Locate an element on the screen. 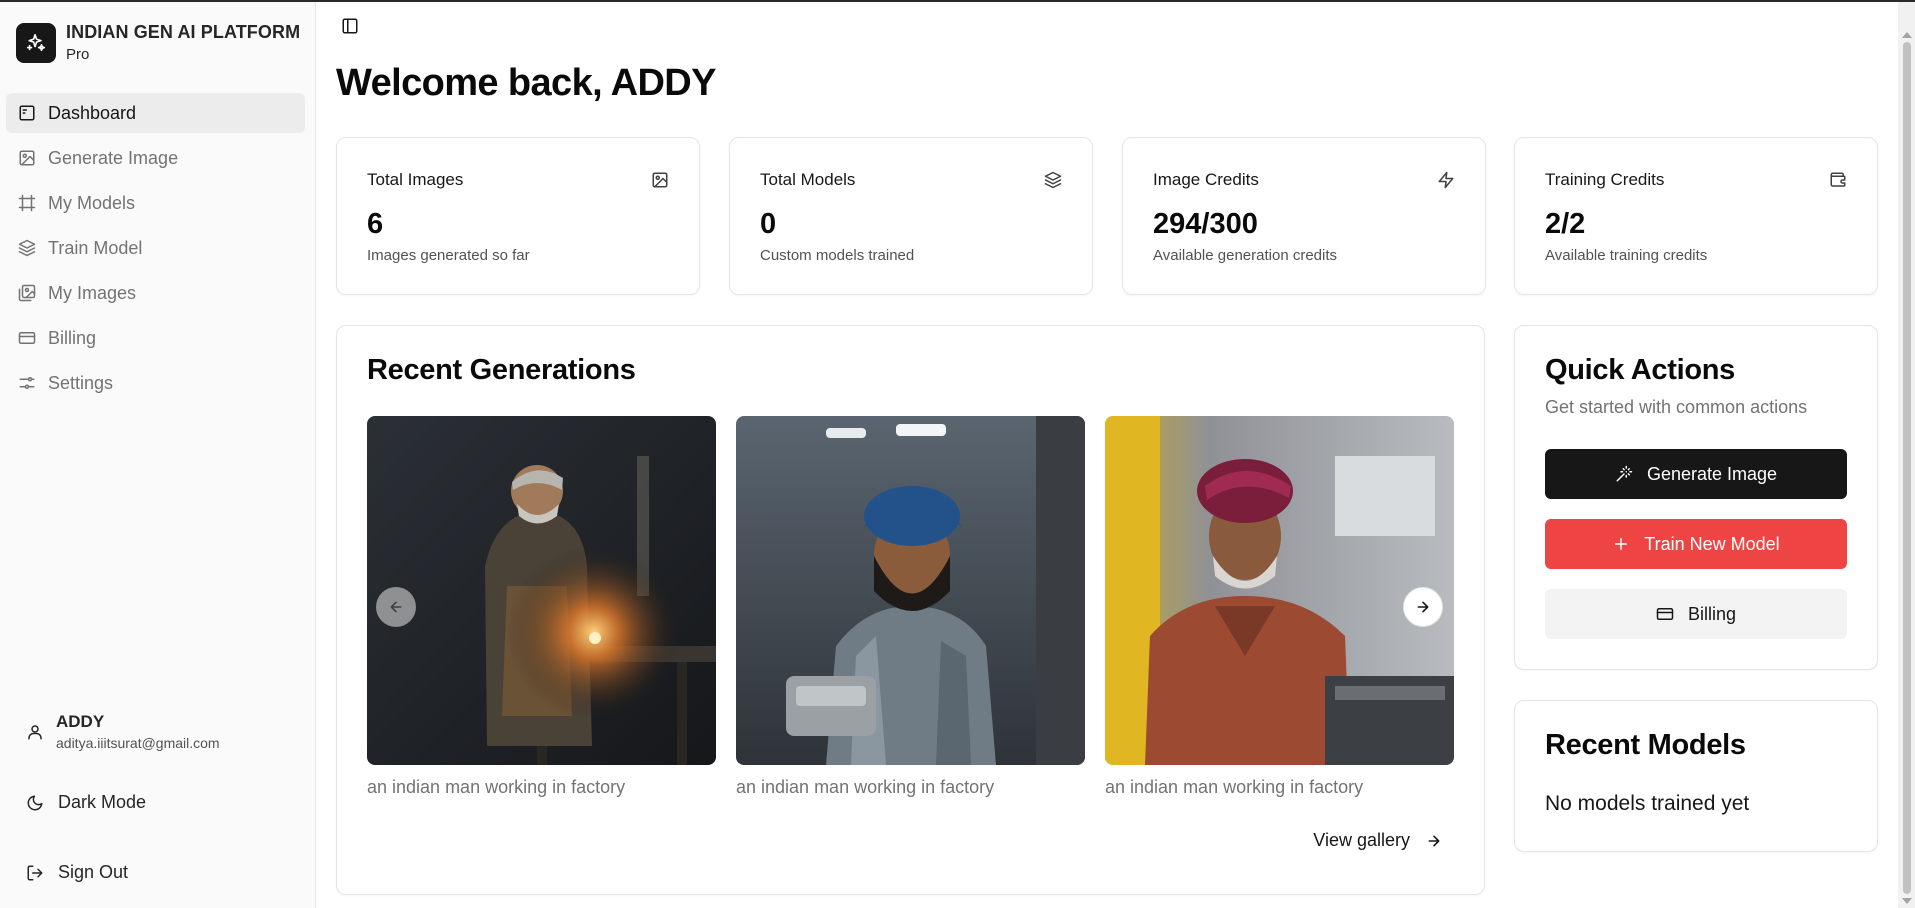 This screenshot has height=908, width=1915. arrow-left-icon is located at coordinates (396, 607).